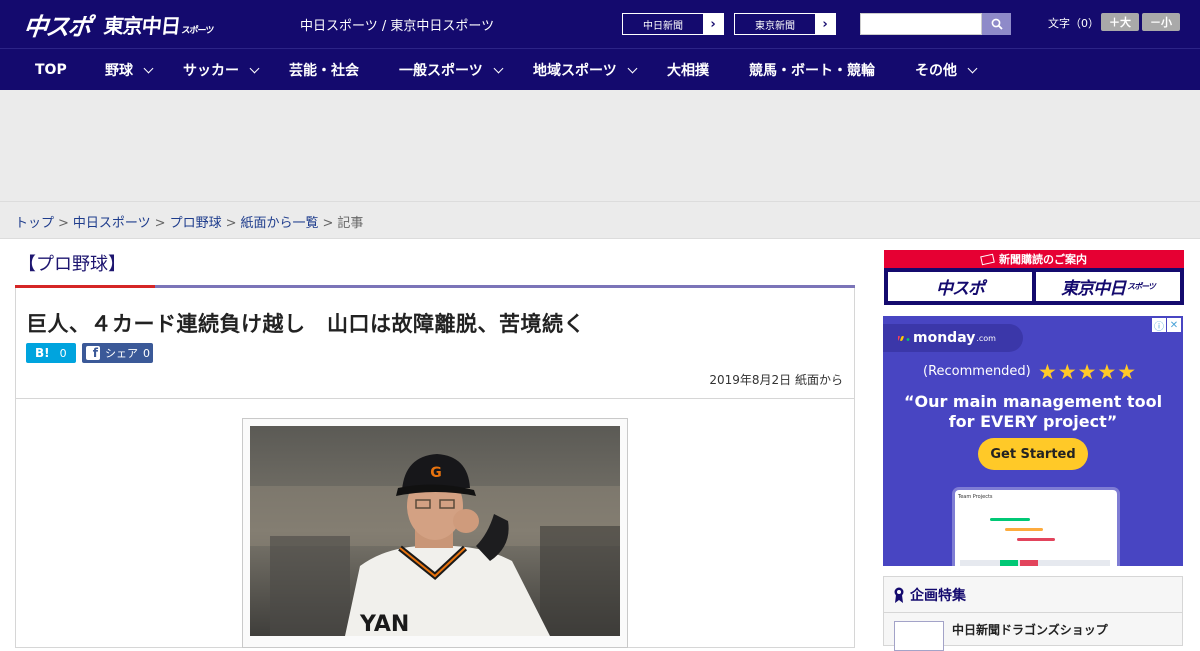  I want to click on font-decrease-button: －小, so click(1161, 22).